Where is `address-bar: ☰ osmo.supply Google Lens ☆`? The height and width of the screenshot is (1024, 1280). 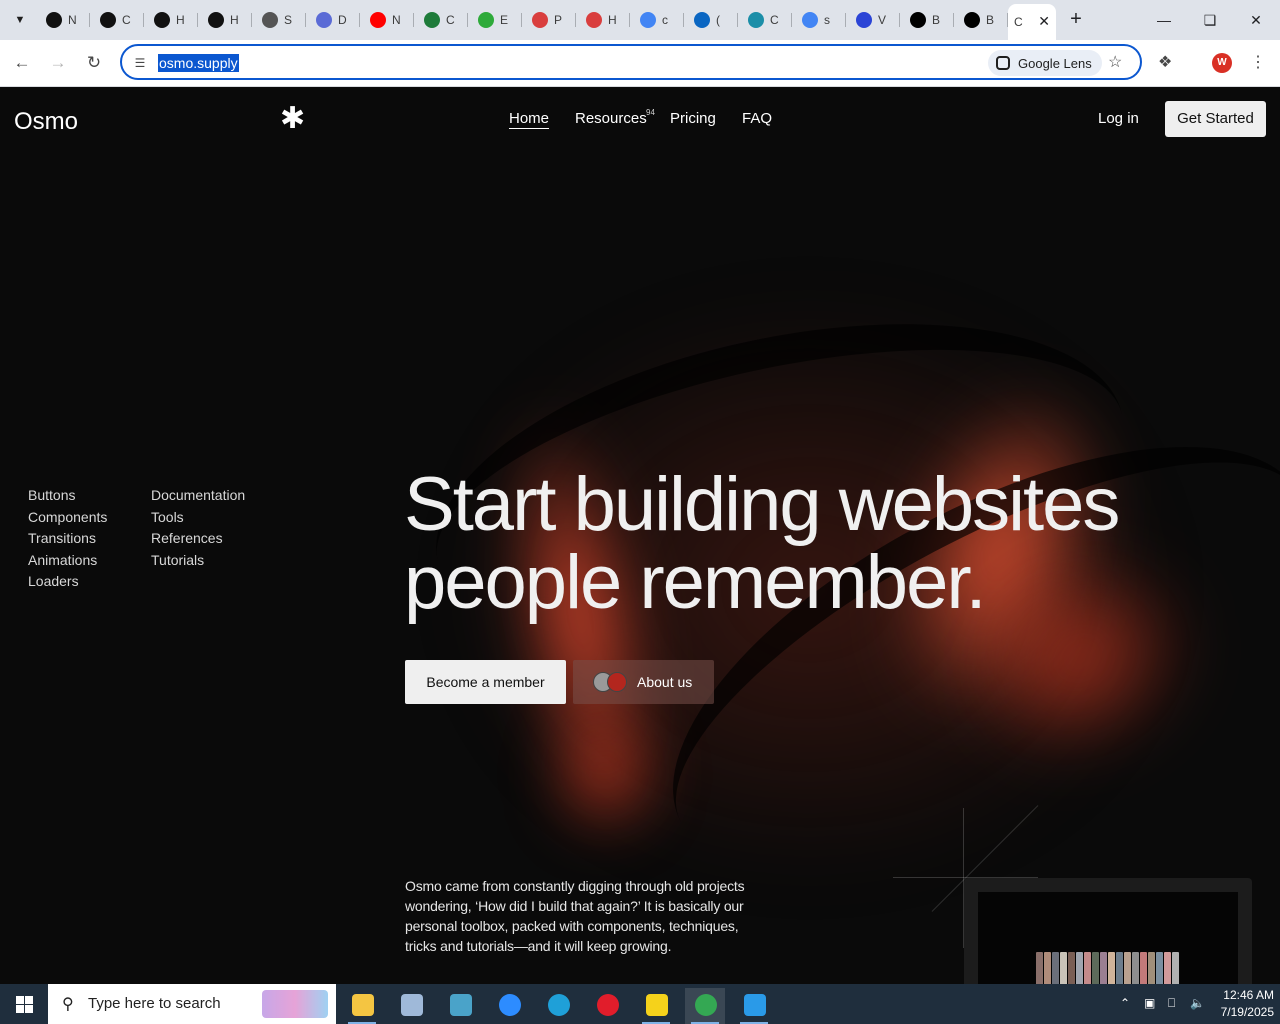
address-bar: ☰ osmo.supply Google Lens ☆ is located at coordinates (631, 62).